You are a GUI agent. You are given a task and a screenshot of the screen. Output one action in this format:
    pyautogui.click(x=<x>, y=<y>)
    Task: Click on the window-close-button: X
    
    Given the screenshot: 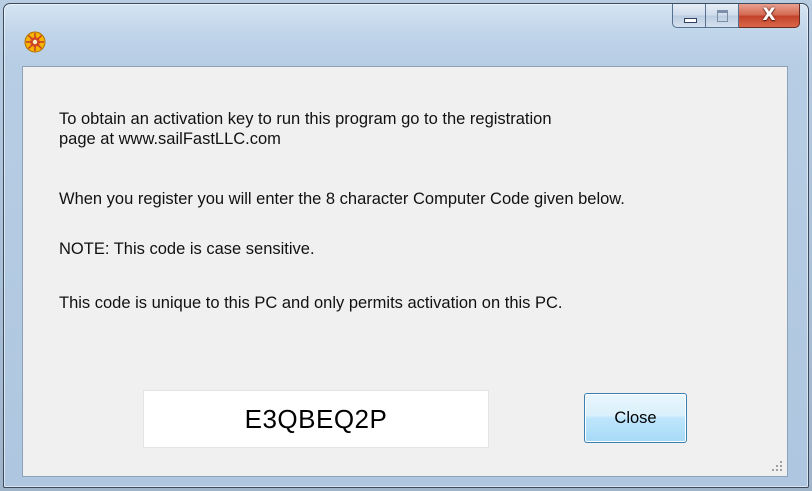 What is the action you would take?
    pyautogui.click(x=769, y=16)
    